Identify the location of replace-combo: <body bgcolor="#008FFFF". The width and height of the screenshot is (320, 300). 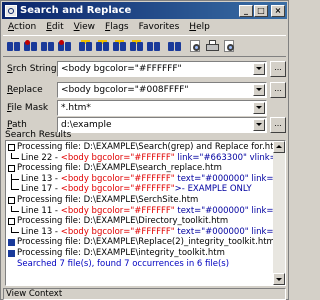
(162, 90).